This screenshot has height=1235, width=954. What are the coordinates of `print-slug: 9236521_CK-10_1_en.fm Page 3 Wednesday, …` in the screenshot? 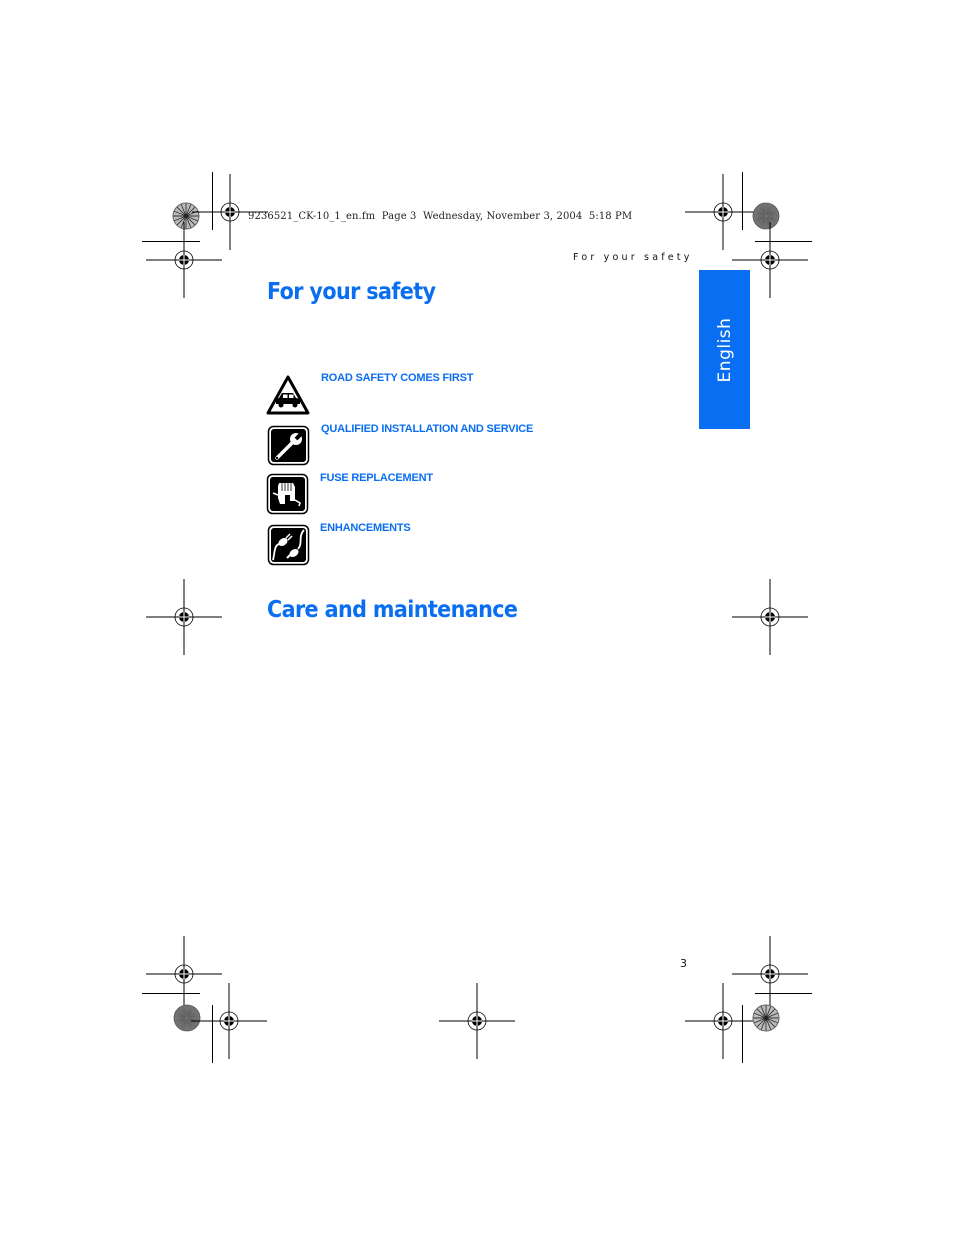 It's located at (440, 216).